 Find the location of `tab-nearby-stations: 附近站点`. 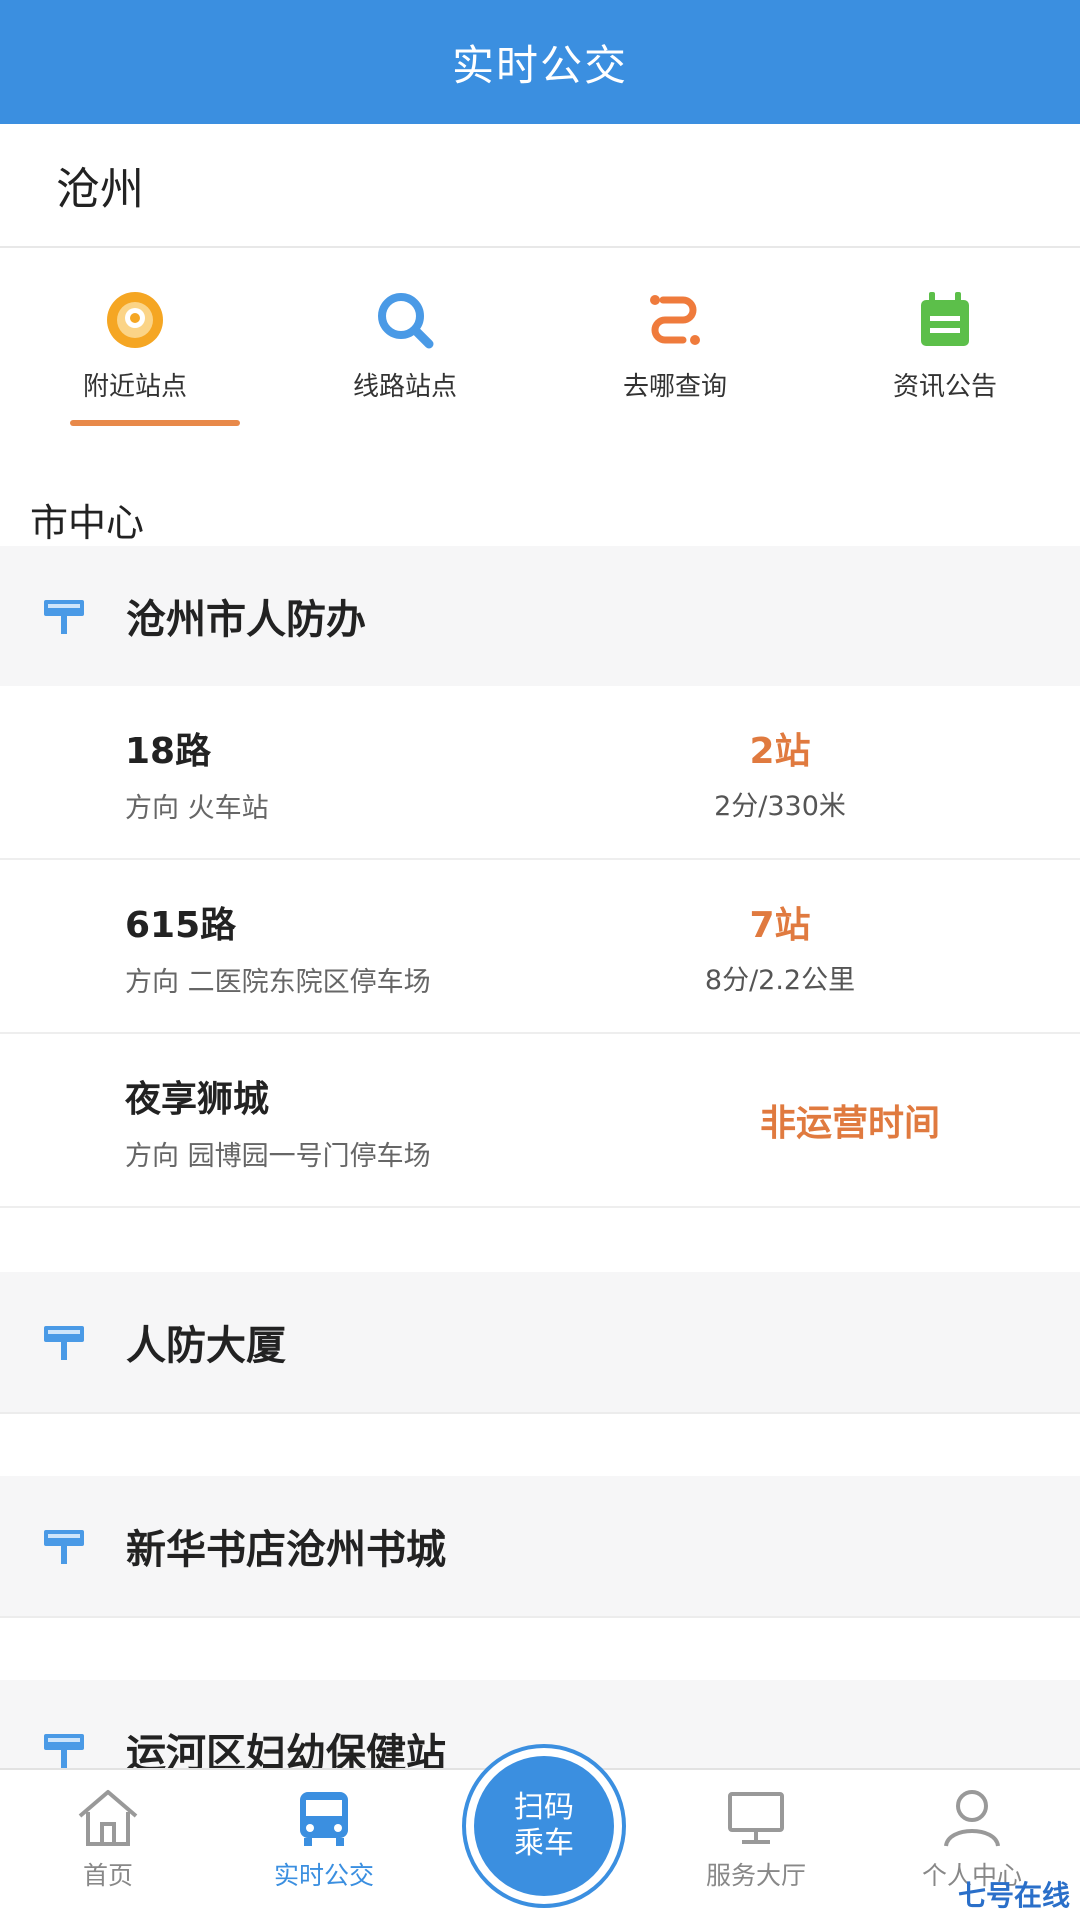

tab-nearby-stations: 附近站点 is located at coordinates (135, 338).